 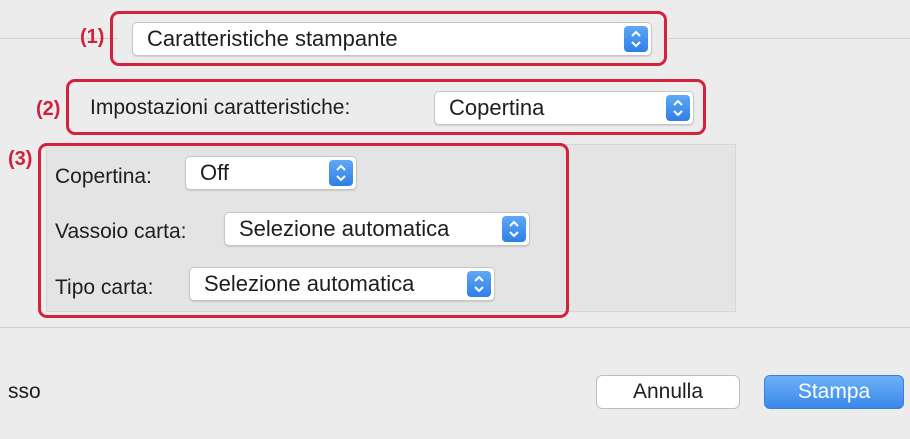 What do you see at coordinates (20, 159) in the screenshot?
I see `callout-3: (3)` at bounding box center [20, 159].